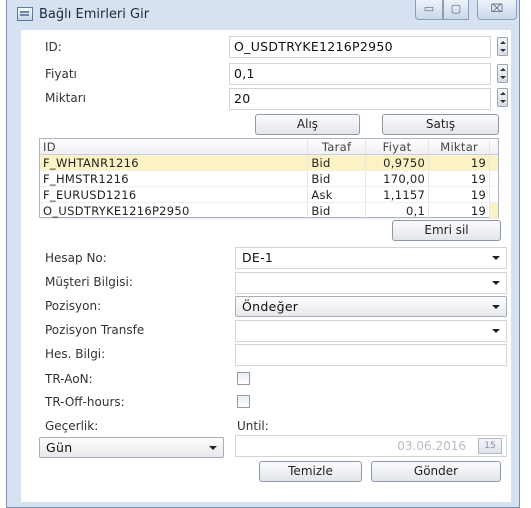 Image resolution: width=531 pixels, height=508 pixels. What do you see at coordinates (270, 306) in the screenshot?
I see `position-value: Öndeğer` at bounding box center [270, 306].